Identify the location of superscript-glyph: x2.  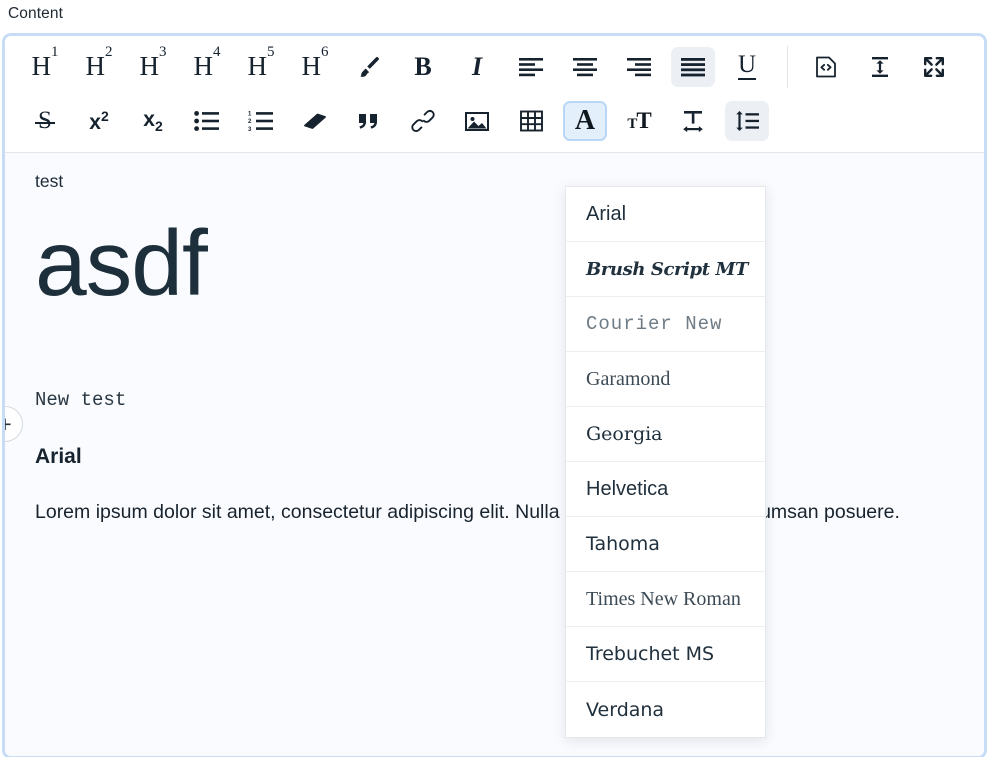
(99, 120).